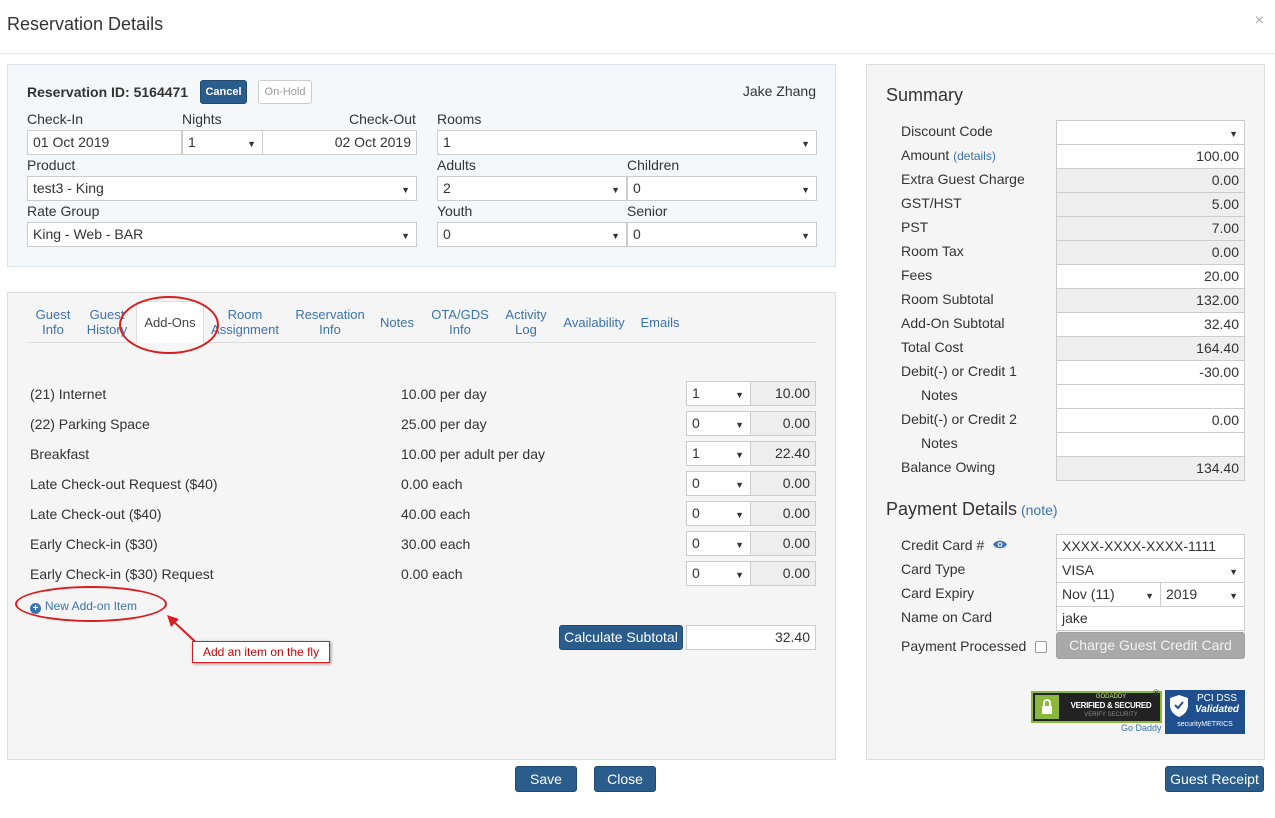 The height and width of the screenshot is (818, 1275). What do you see at coordinates (261, 652) in the screenshot?
I see `annotation-callout: Add an item on the fly` at bounding box center [261, 652].